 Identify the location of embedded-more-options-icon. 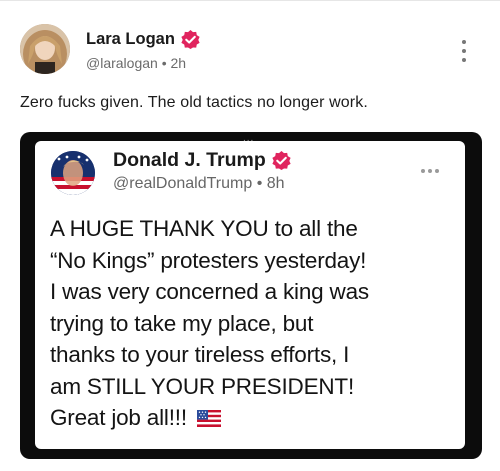
(430, 171).